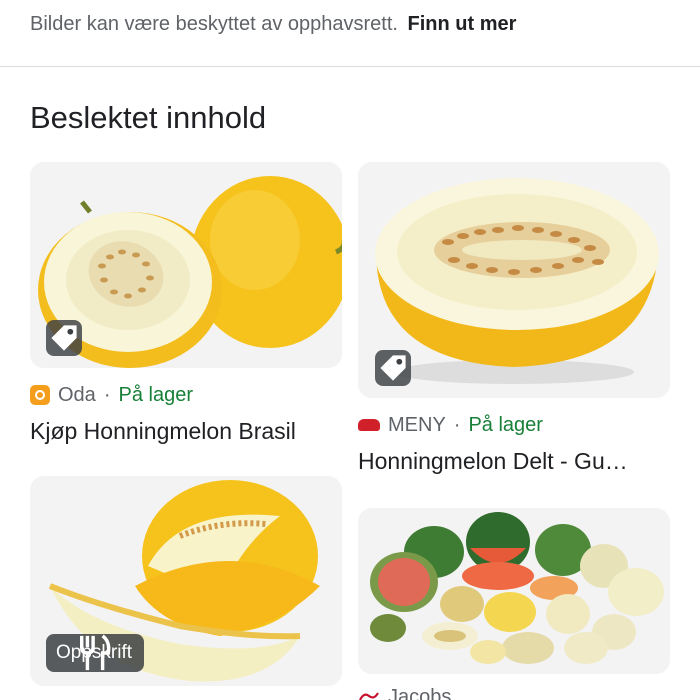 The width and height of the screenshot is (700, 700). I want to click on result-image-3: Oppskrift, so click(186, 581).